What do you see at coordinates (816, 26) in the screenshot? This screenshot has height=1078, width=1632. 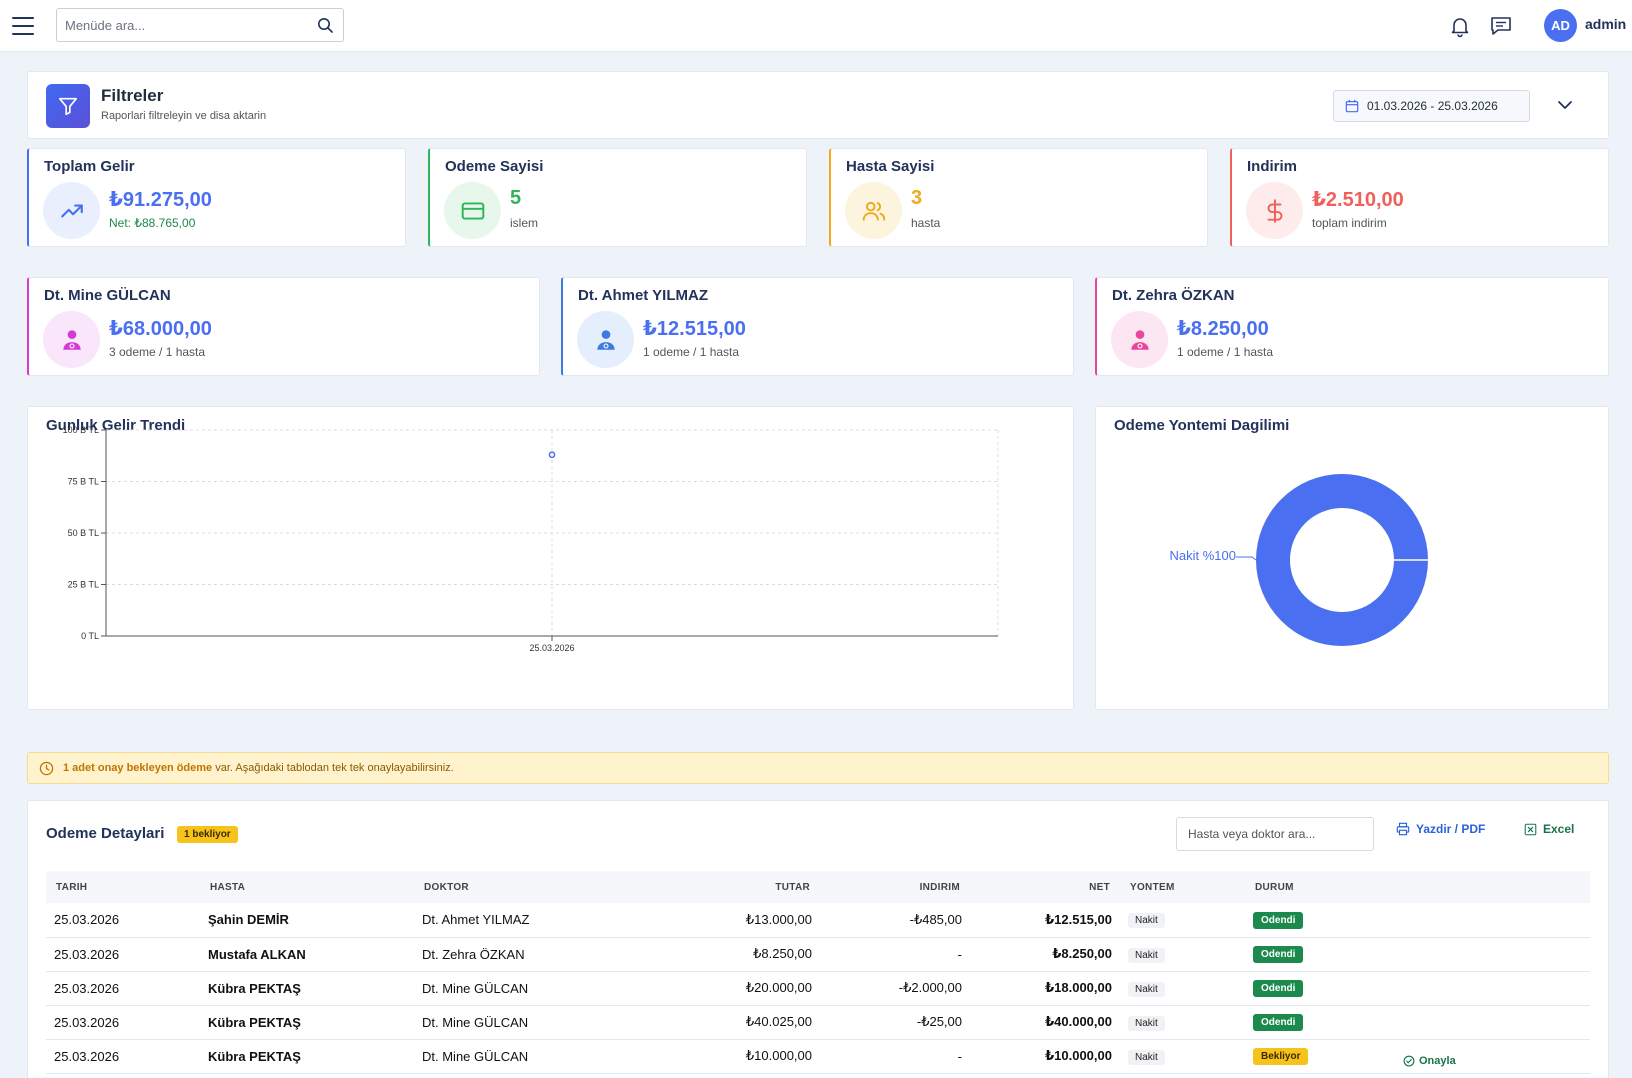 I see `top-bar: AD admin` at bounding box center [816, 26].